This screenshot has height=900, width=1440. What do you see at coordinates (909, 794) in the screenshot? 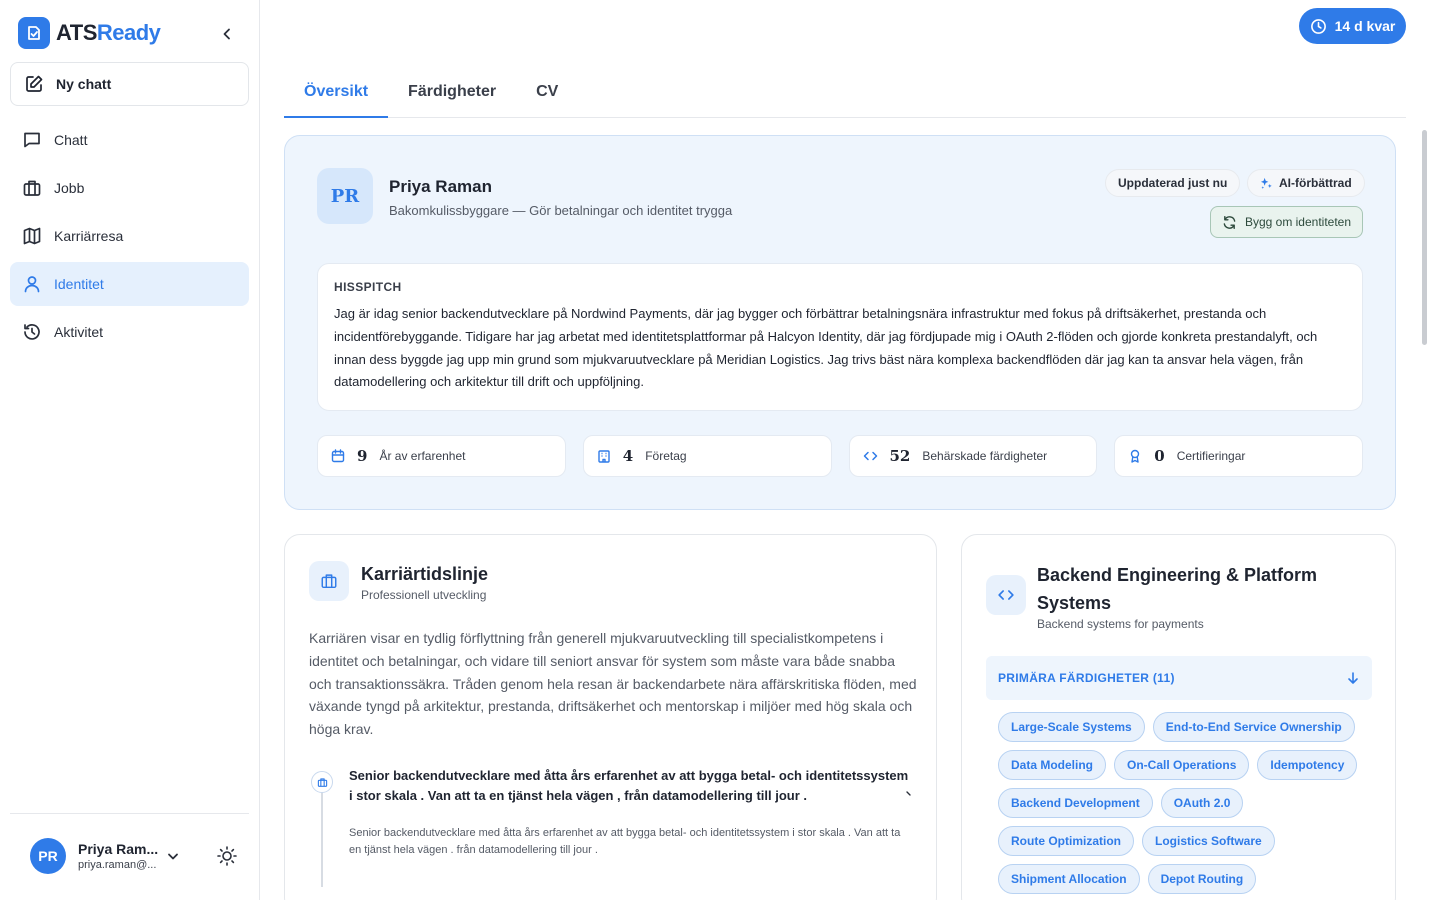
I see `timeline-entry-toggle` at bounding box center [909, 794].